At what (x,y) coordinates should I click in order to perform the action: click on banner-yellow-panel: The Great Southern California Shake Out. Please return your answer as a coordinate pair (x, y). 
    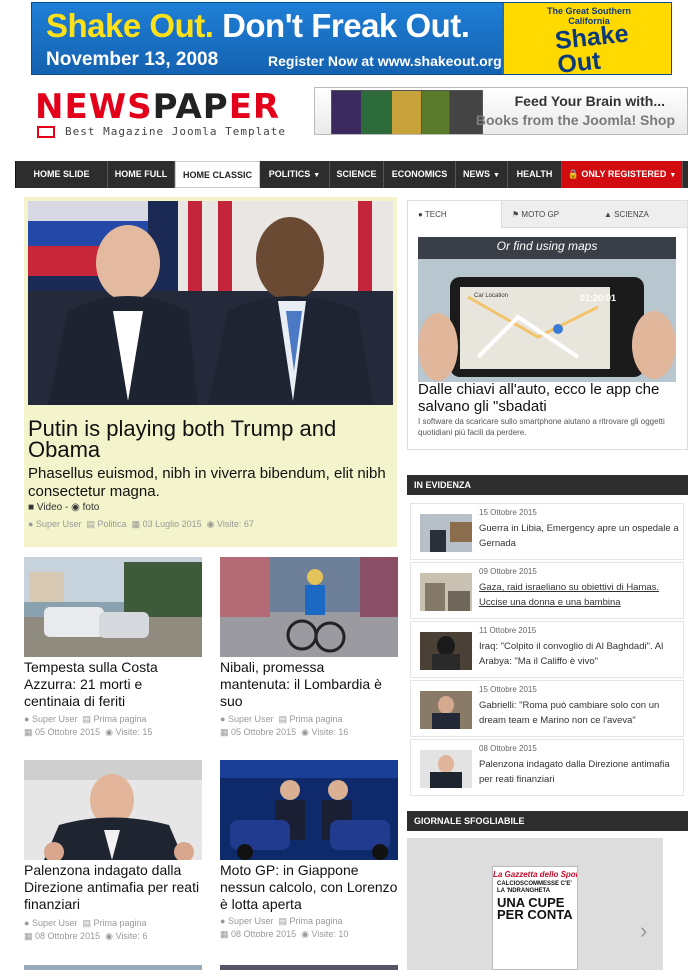
    Looking at the image, I should click on (587, 39).